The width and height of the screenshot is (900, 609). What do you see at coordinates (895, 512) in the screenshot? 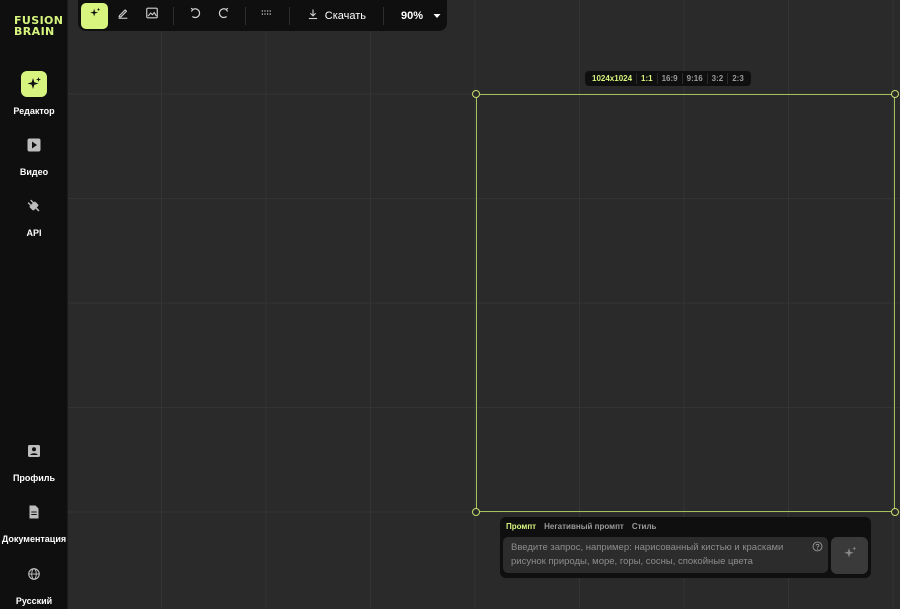
I see `resize-handle-bottom-right` at bounding box center [895, 512].